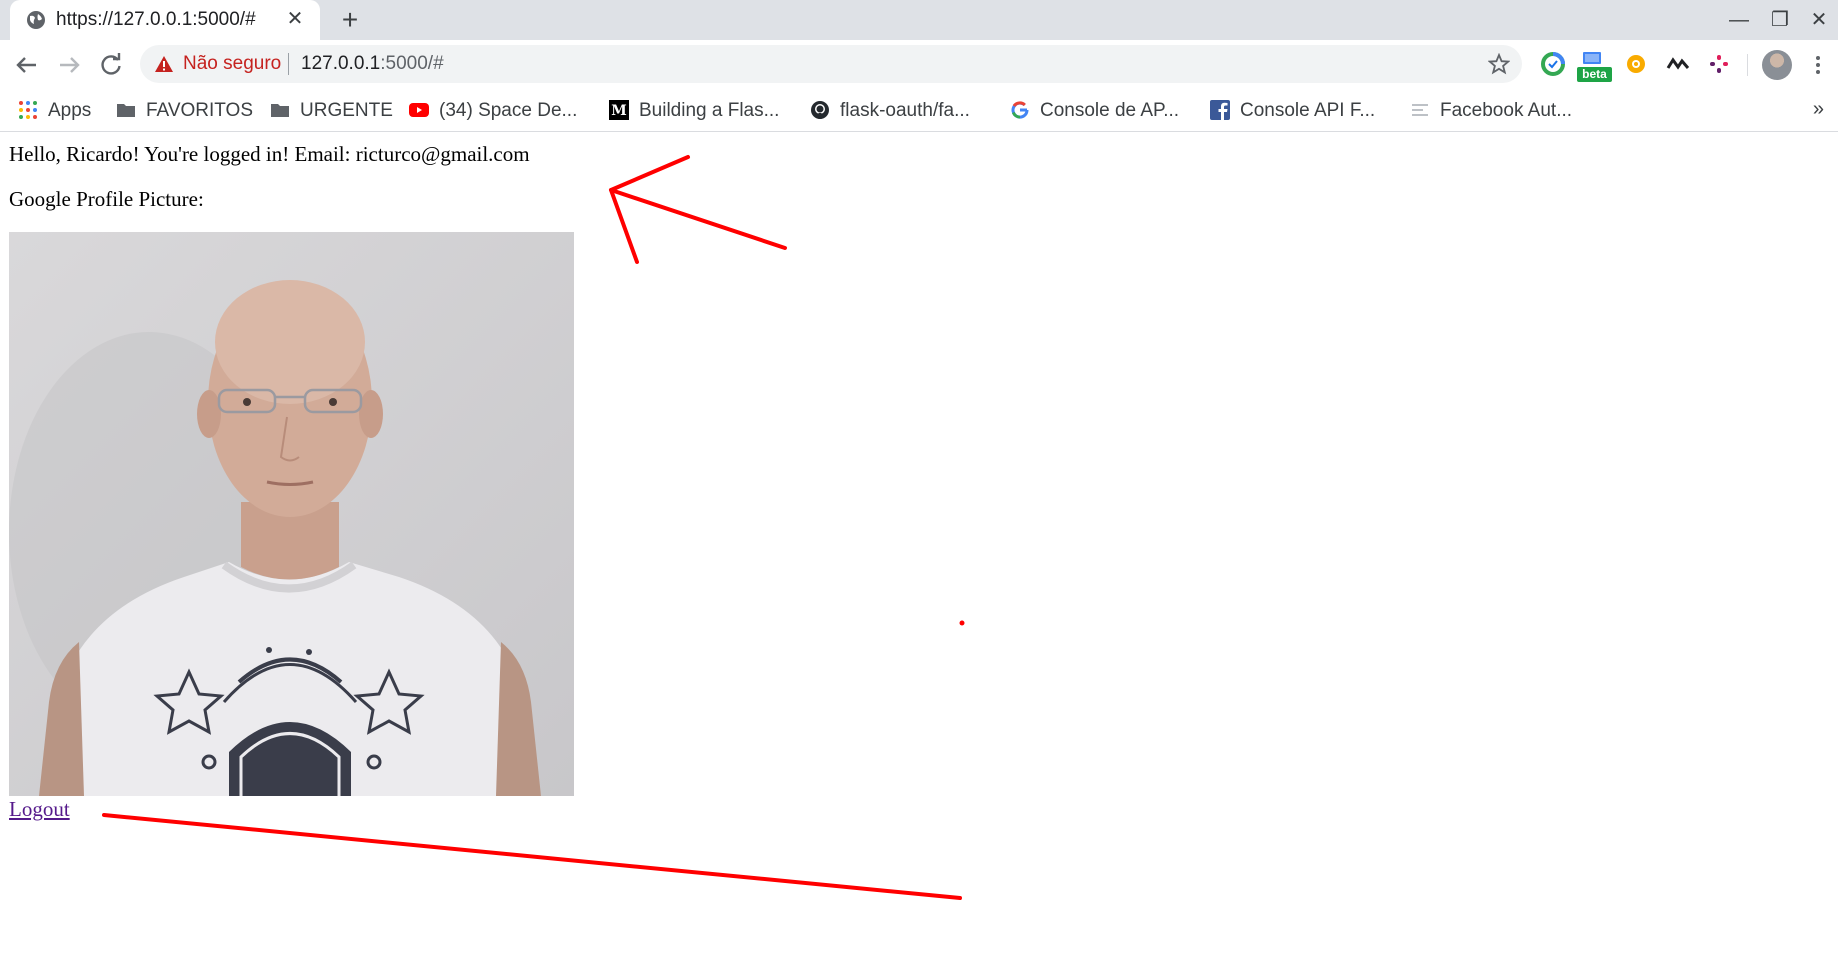 The height and width of the screenshot is (965, 1838). I want to click on facebook-icon, so click(1220, 110).